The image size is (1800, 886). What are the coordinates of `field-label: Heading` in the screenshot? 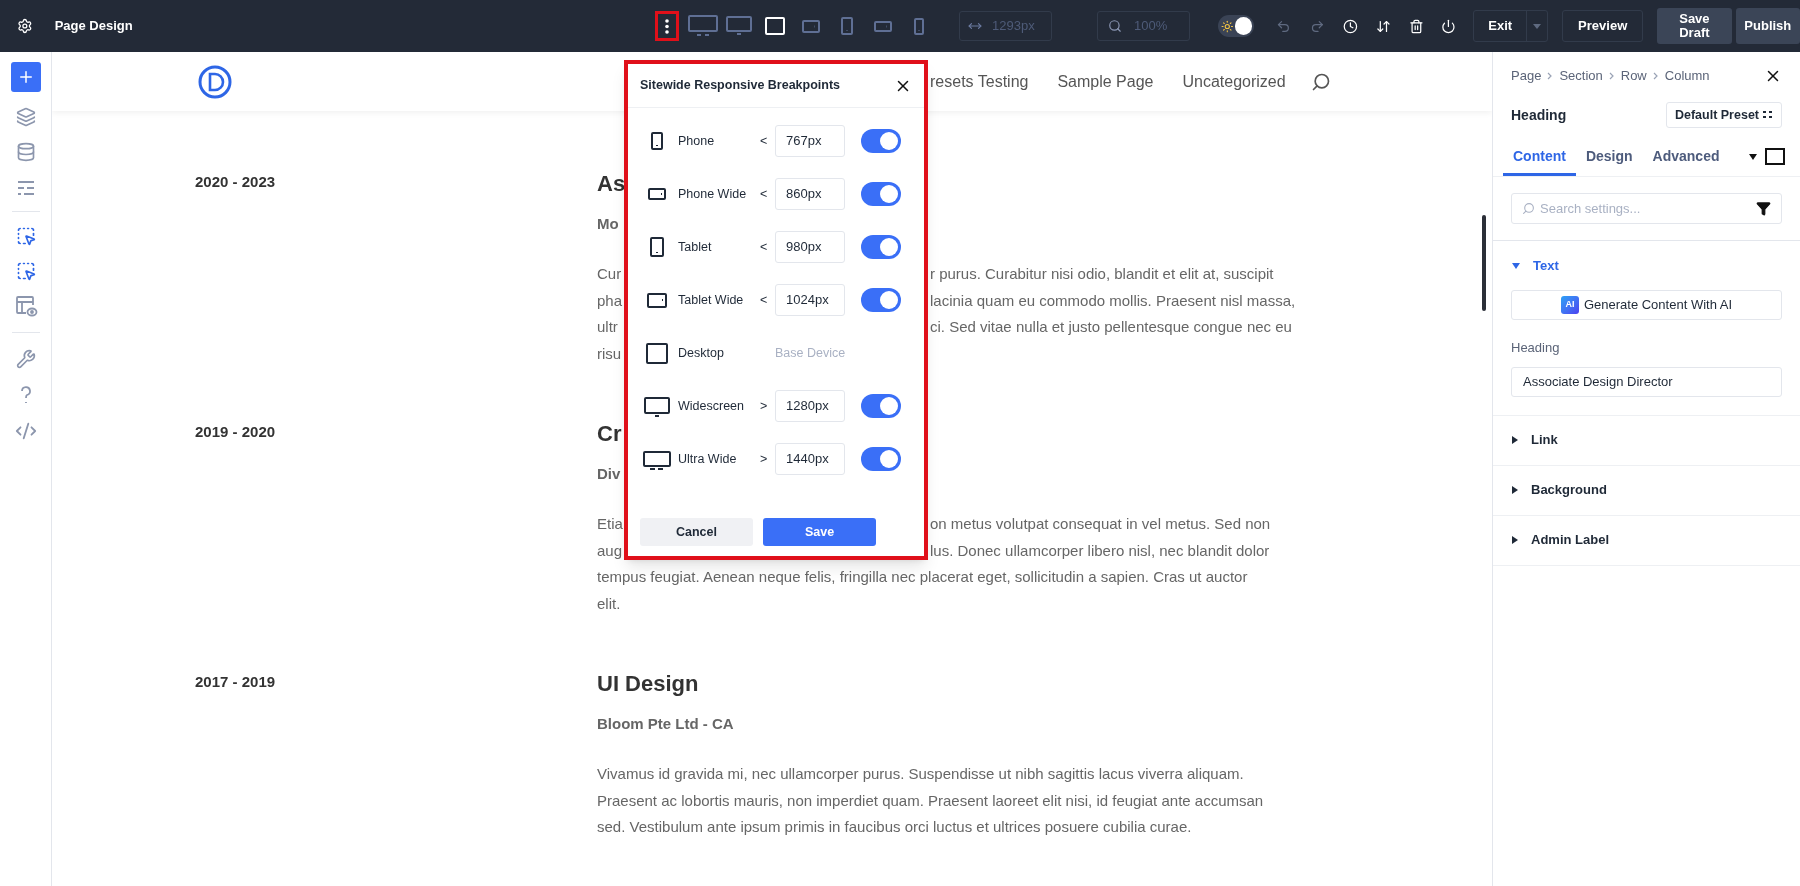 It's located at (1536, 348).